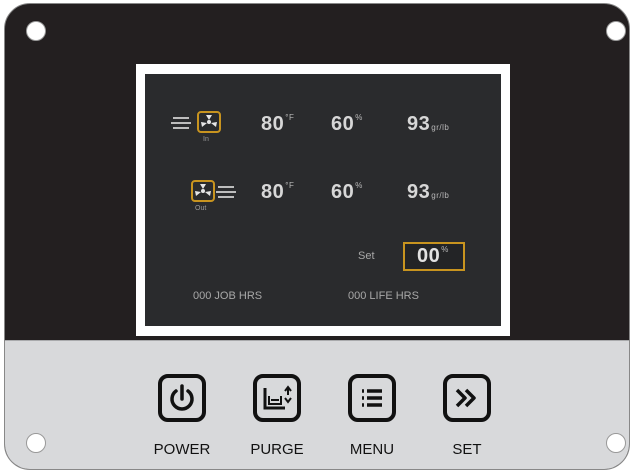 The width and height of the screenshot is (632, 471). I want to click on set-value: 00%, so click(433, 256).